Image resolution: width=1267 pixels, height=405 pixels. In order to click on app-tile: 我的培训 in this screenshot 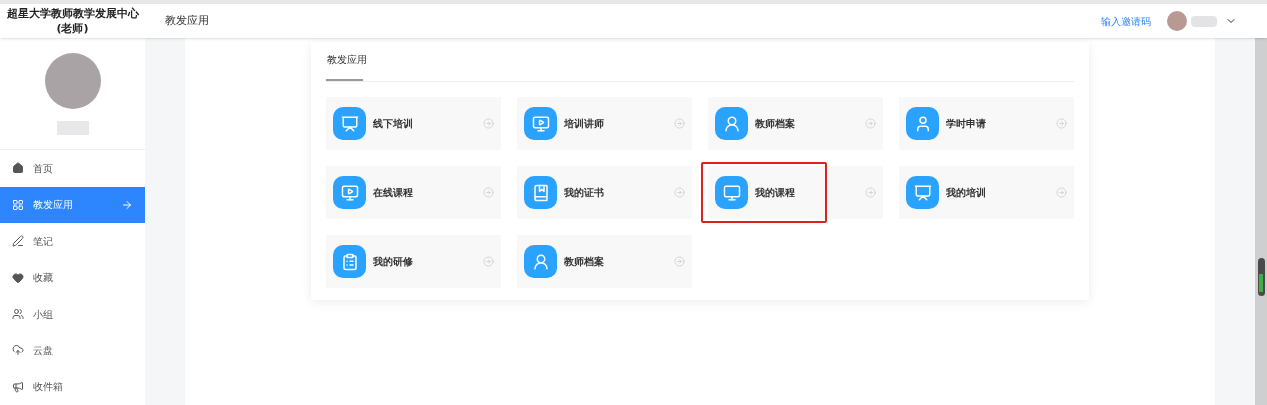, I will do `click(986, 192)`.